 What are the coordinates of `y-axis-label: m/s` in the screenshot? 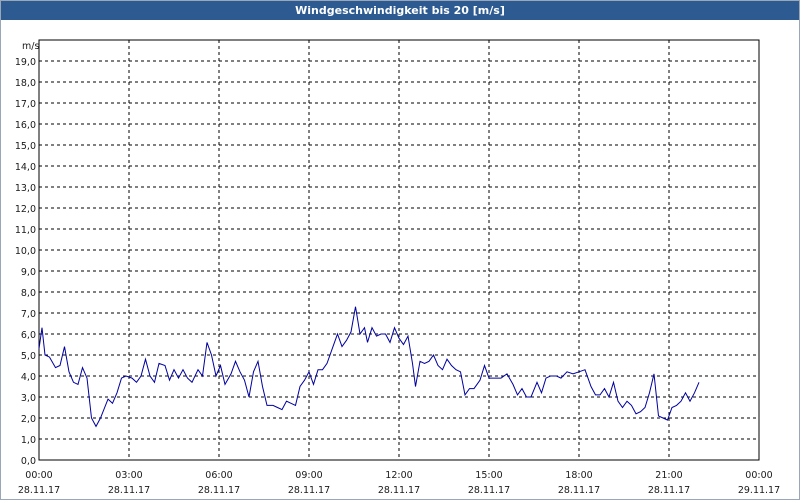 It's located at (30, 46).